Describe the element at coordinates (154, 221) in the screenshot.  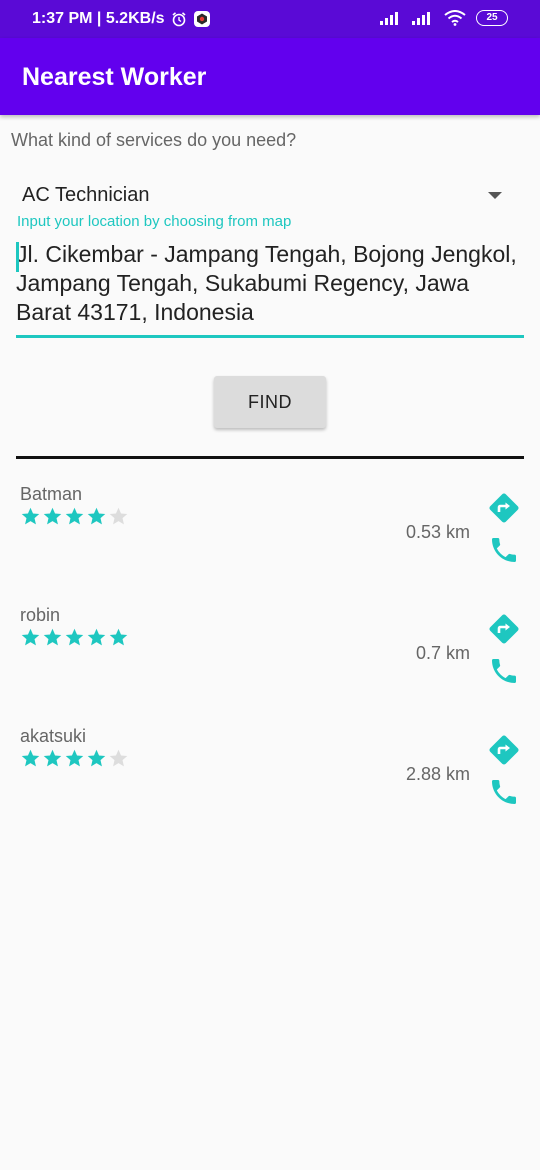
I see `location-hint: Input your location by choosing from map` at that location.